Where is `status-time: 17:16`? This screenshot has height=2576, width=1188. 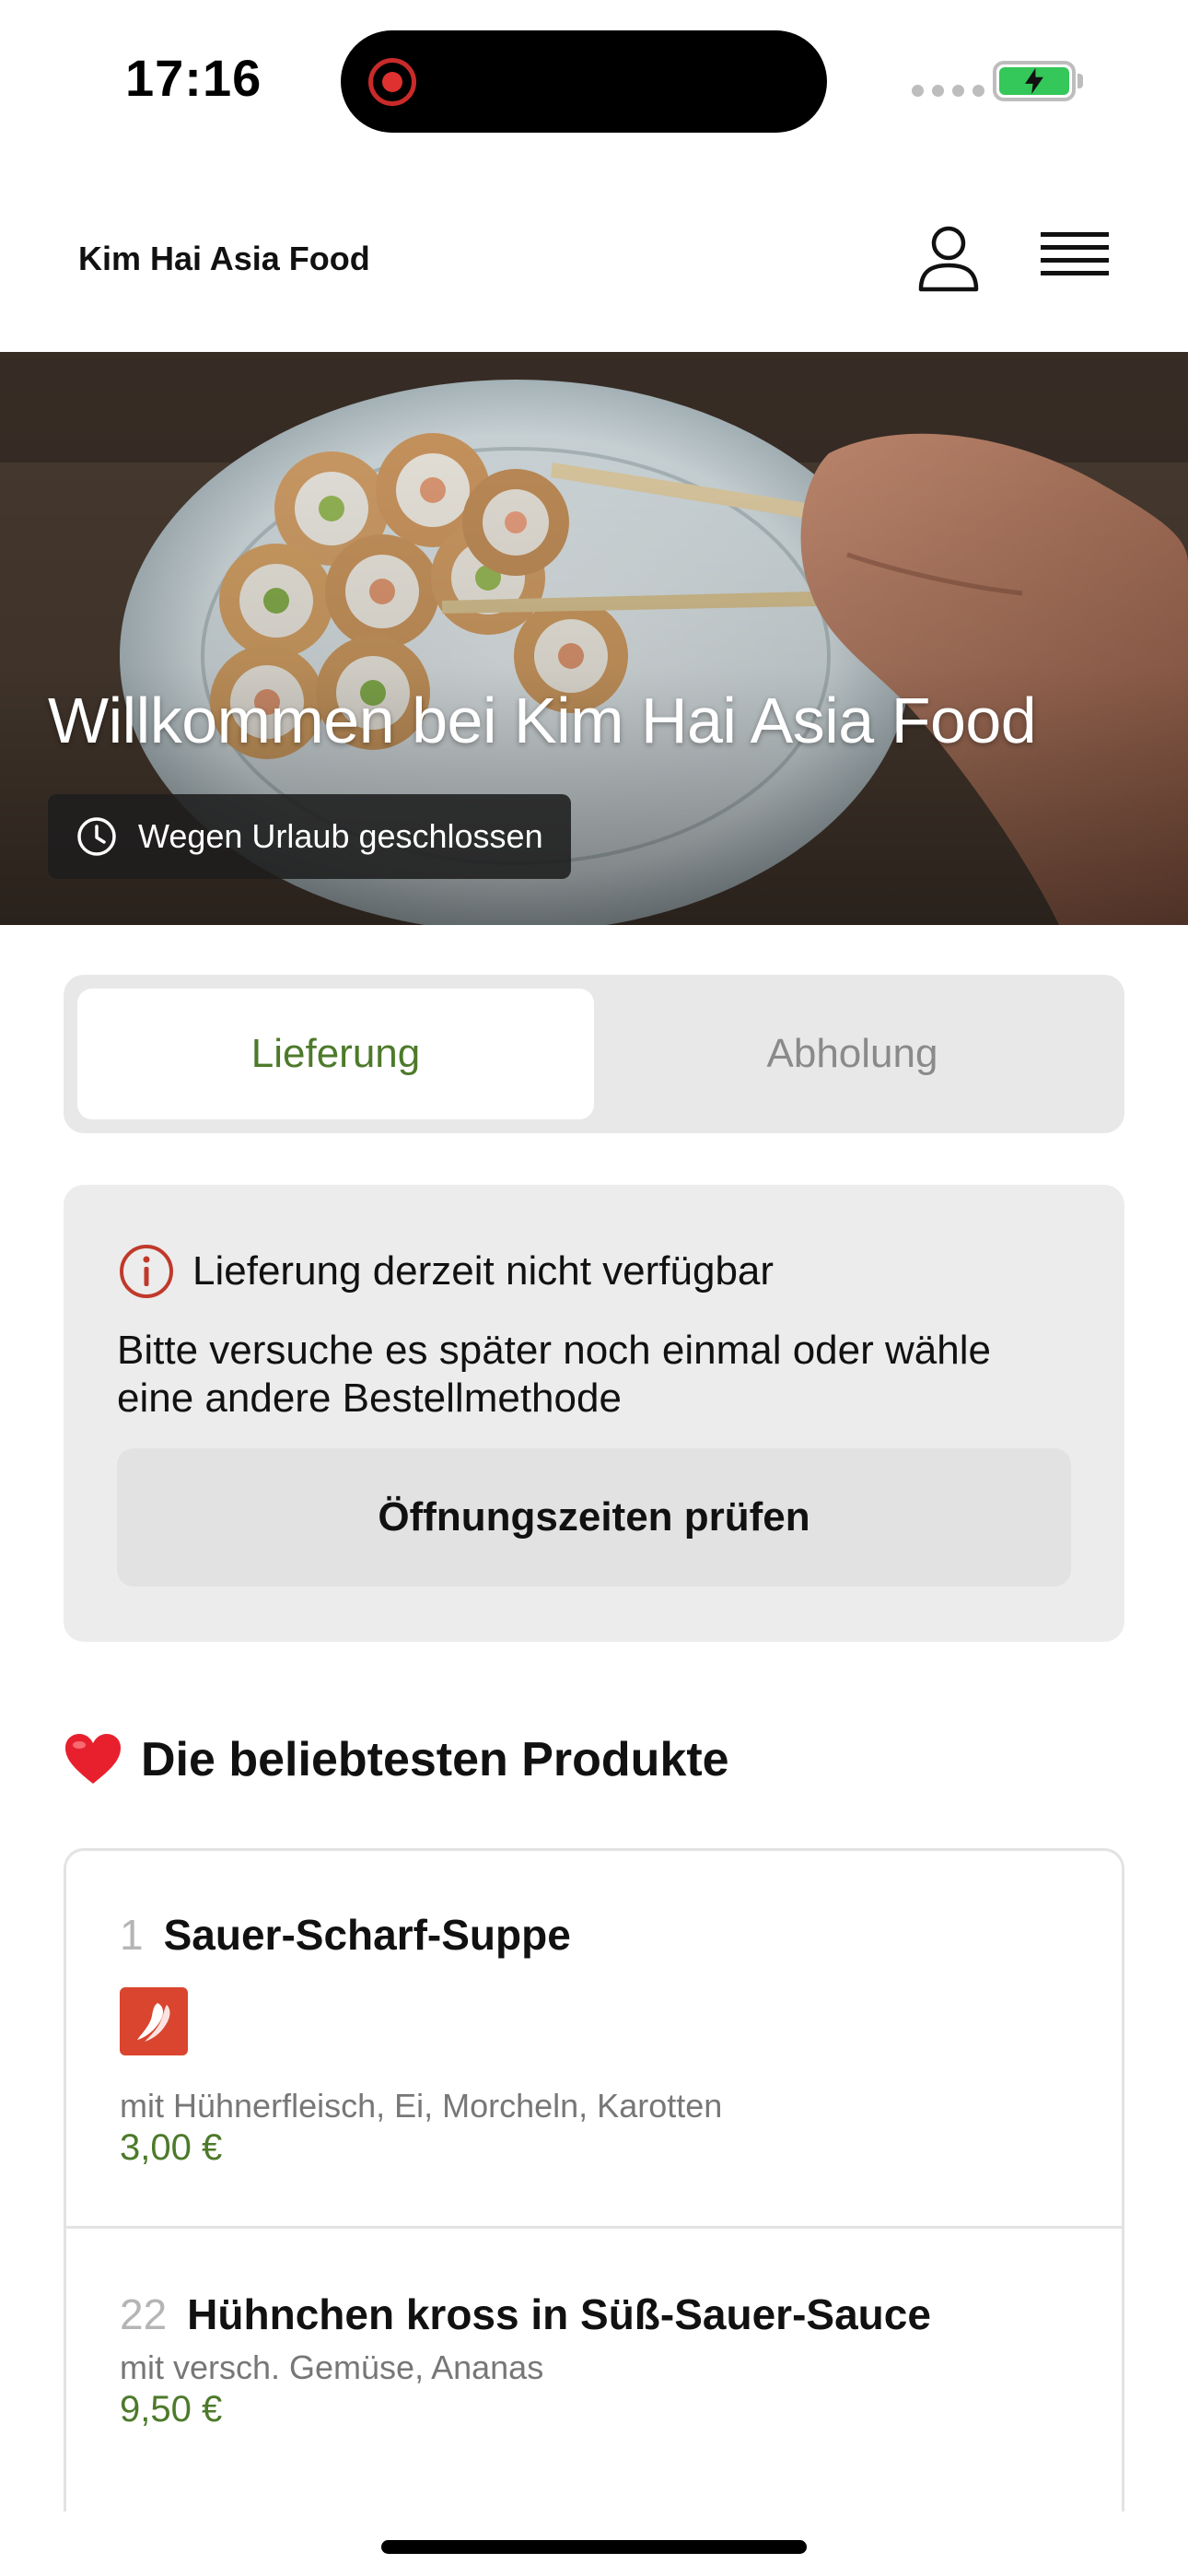 status-time: 17:16 is located at coordinates (193, 78).